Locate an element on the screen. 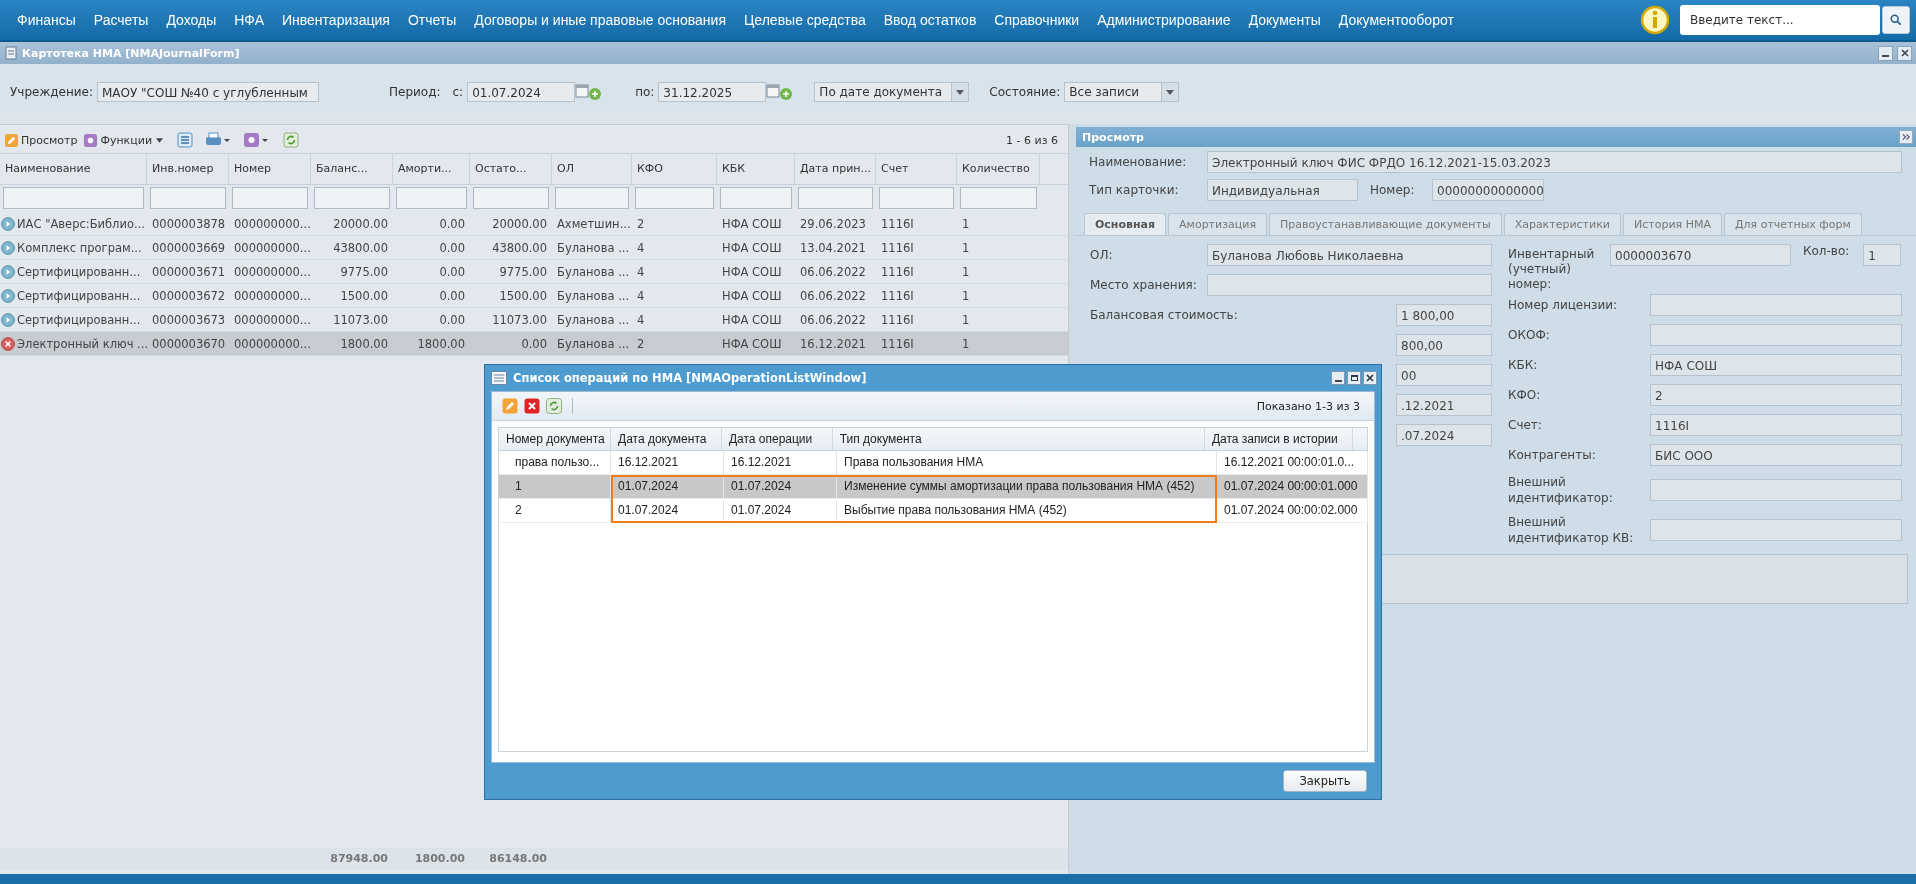 The height and width of the screenshot is (884, 1916). tab: Основная is located at coordinates (1125, 224).